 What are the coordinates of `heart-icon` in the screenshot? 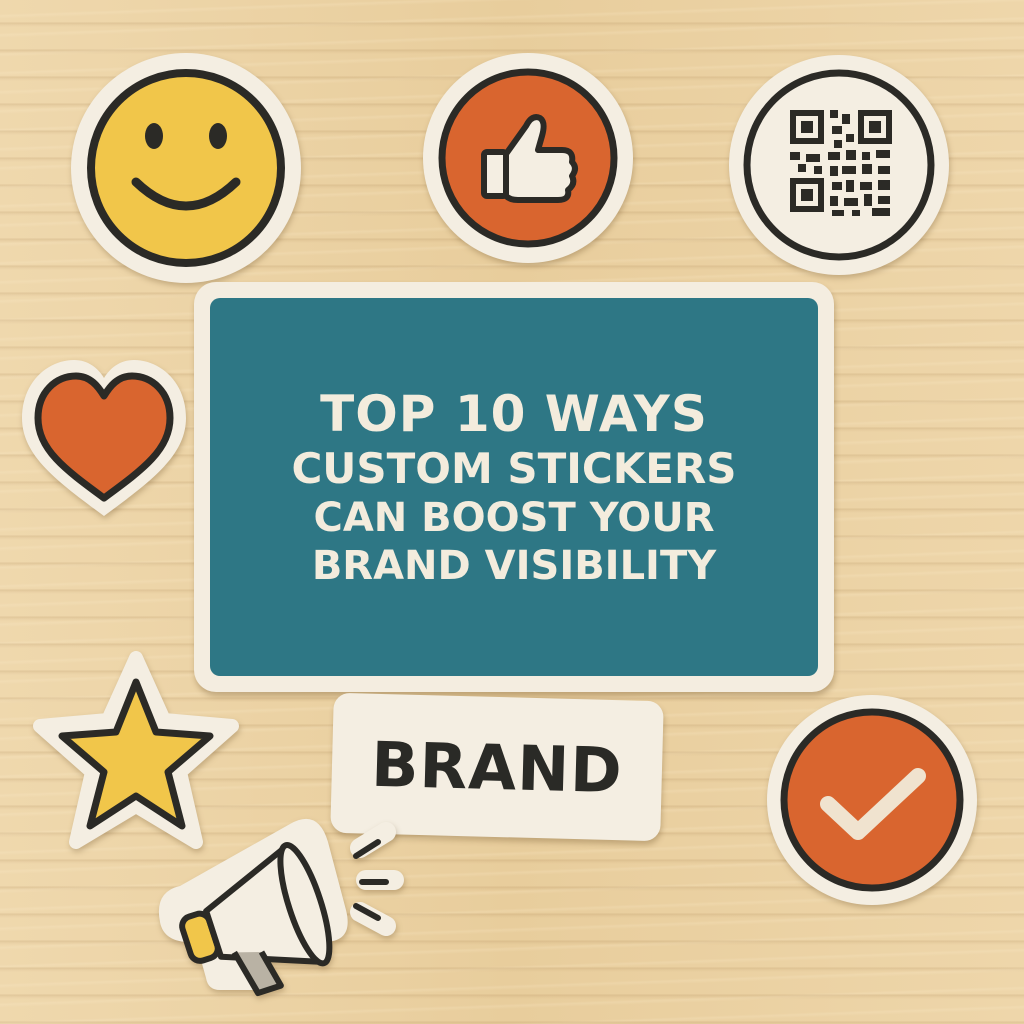 It's located at (104, 438).